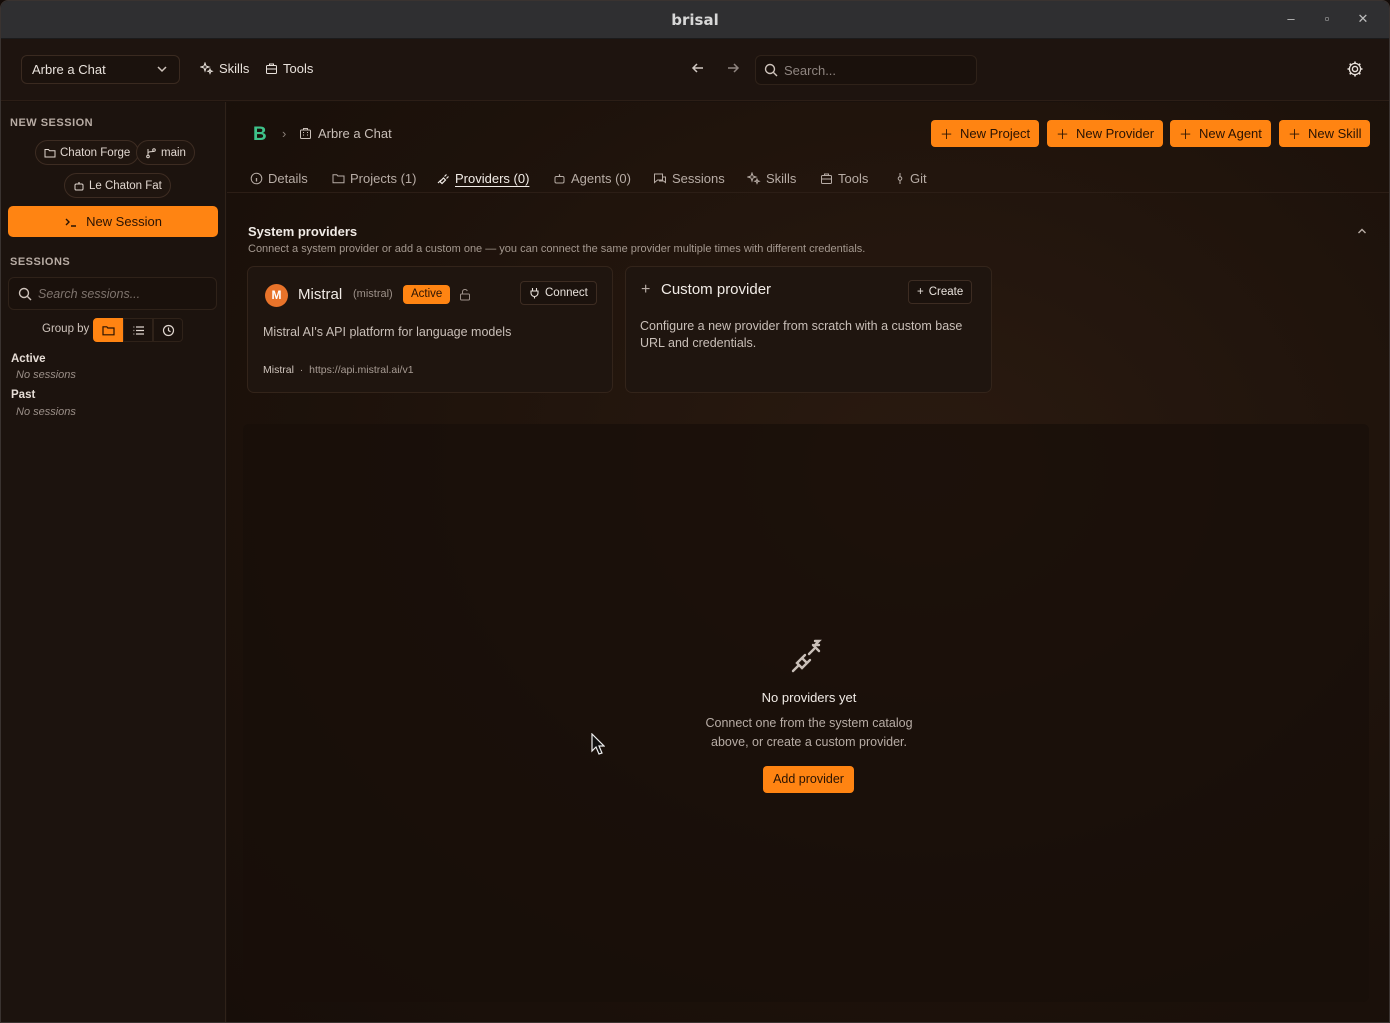 The height and width of the screenshot is (1023, 1390). What do you see at coordinates (71, 222) in the screenshot?
I see `terminal-icon` at bounding box center [71, 222].